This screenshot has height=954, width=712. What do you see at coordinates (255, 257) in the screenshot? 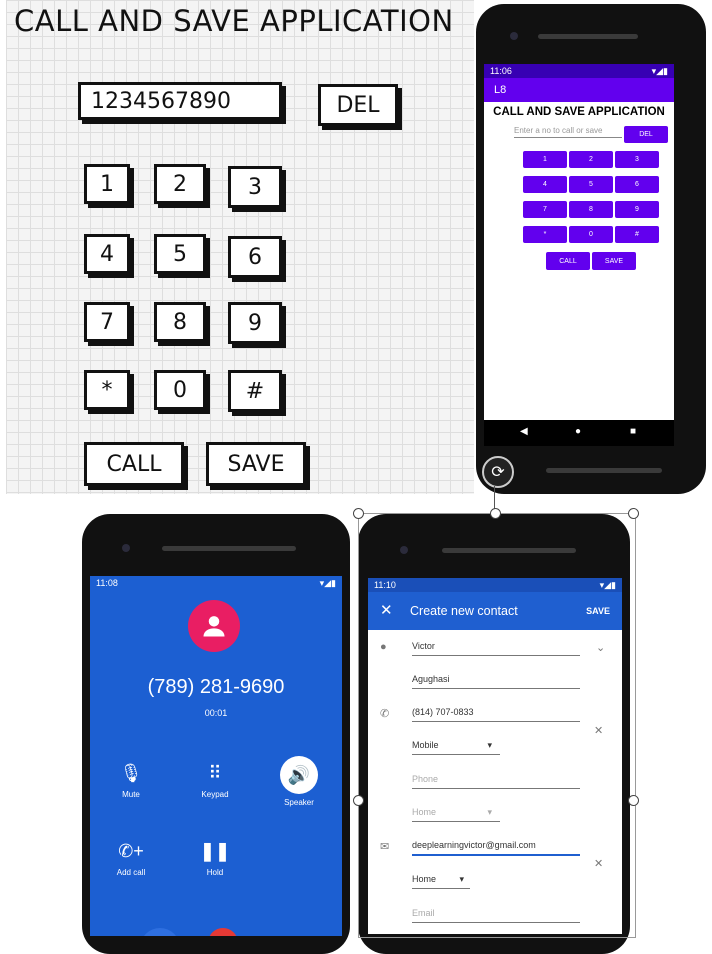
I see `sketch-key-6: 6` at bounding box center [255, 257].